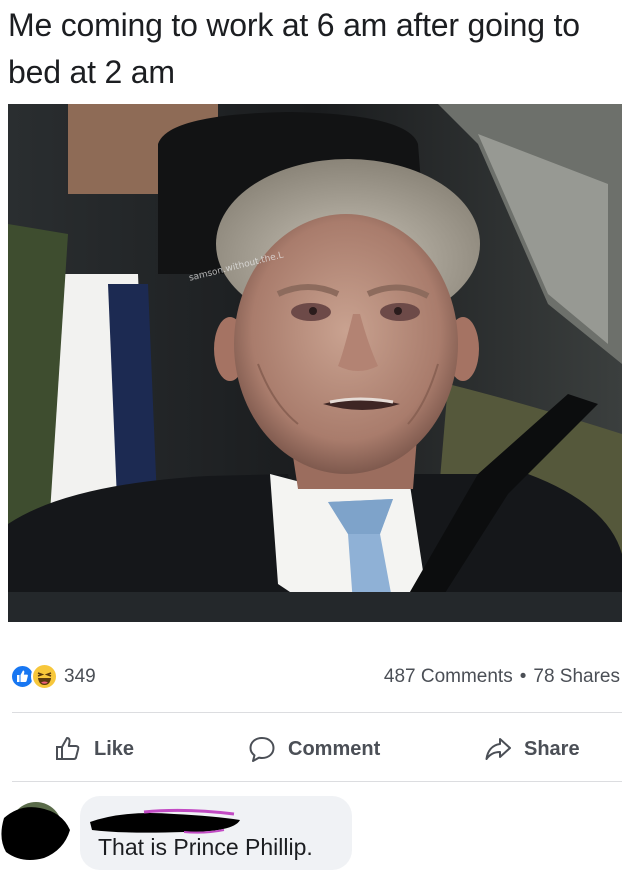 The image size is (640, 877). Describe the element at coordinates (576, 676) in the screenshot. I see `shares-count: 78 Shares` at that location.